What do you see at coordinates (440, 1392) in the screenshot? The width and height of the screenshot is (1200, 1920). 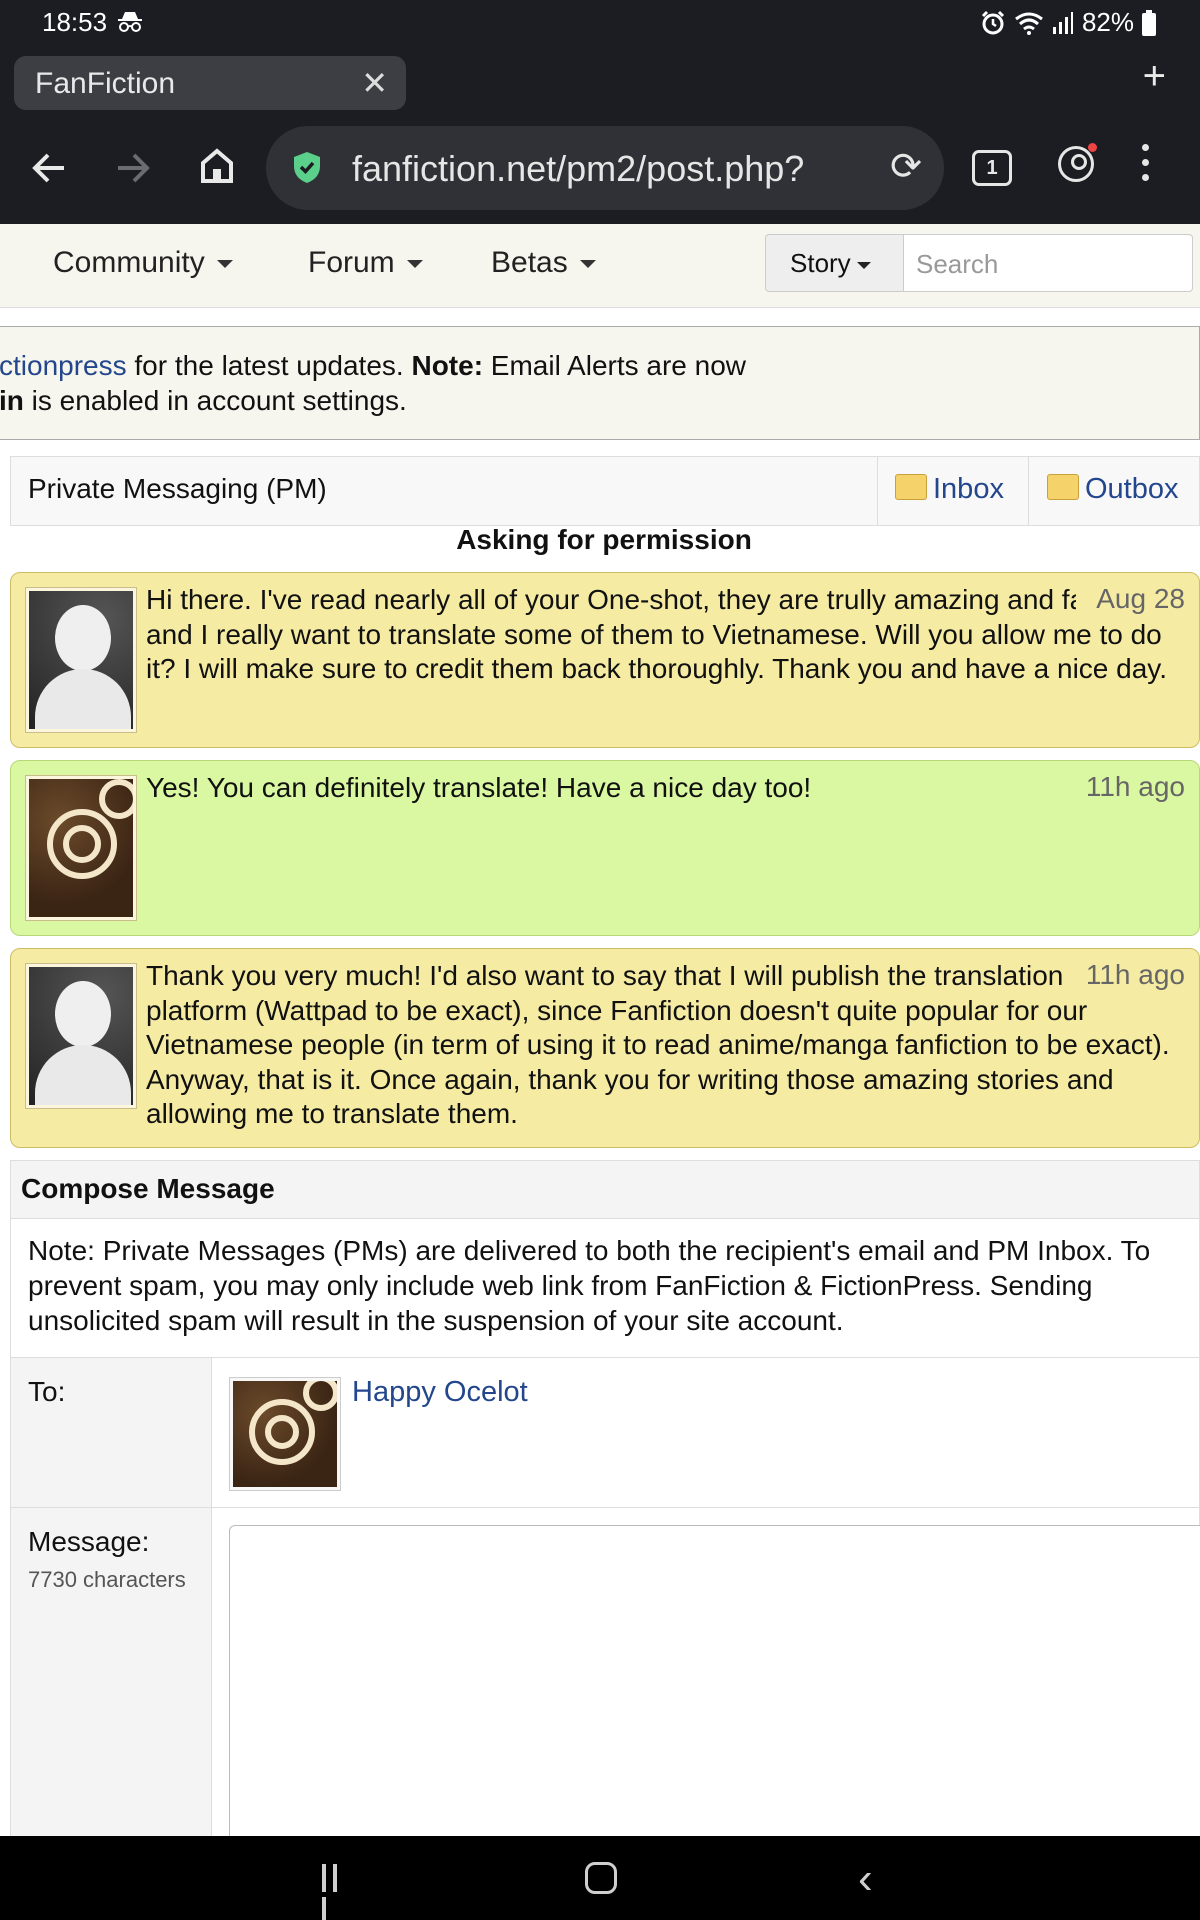 I see `recipient-link: Happy Ocelot` at bounding box center [440, 1392].